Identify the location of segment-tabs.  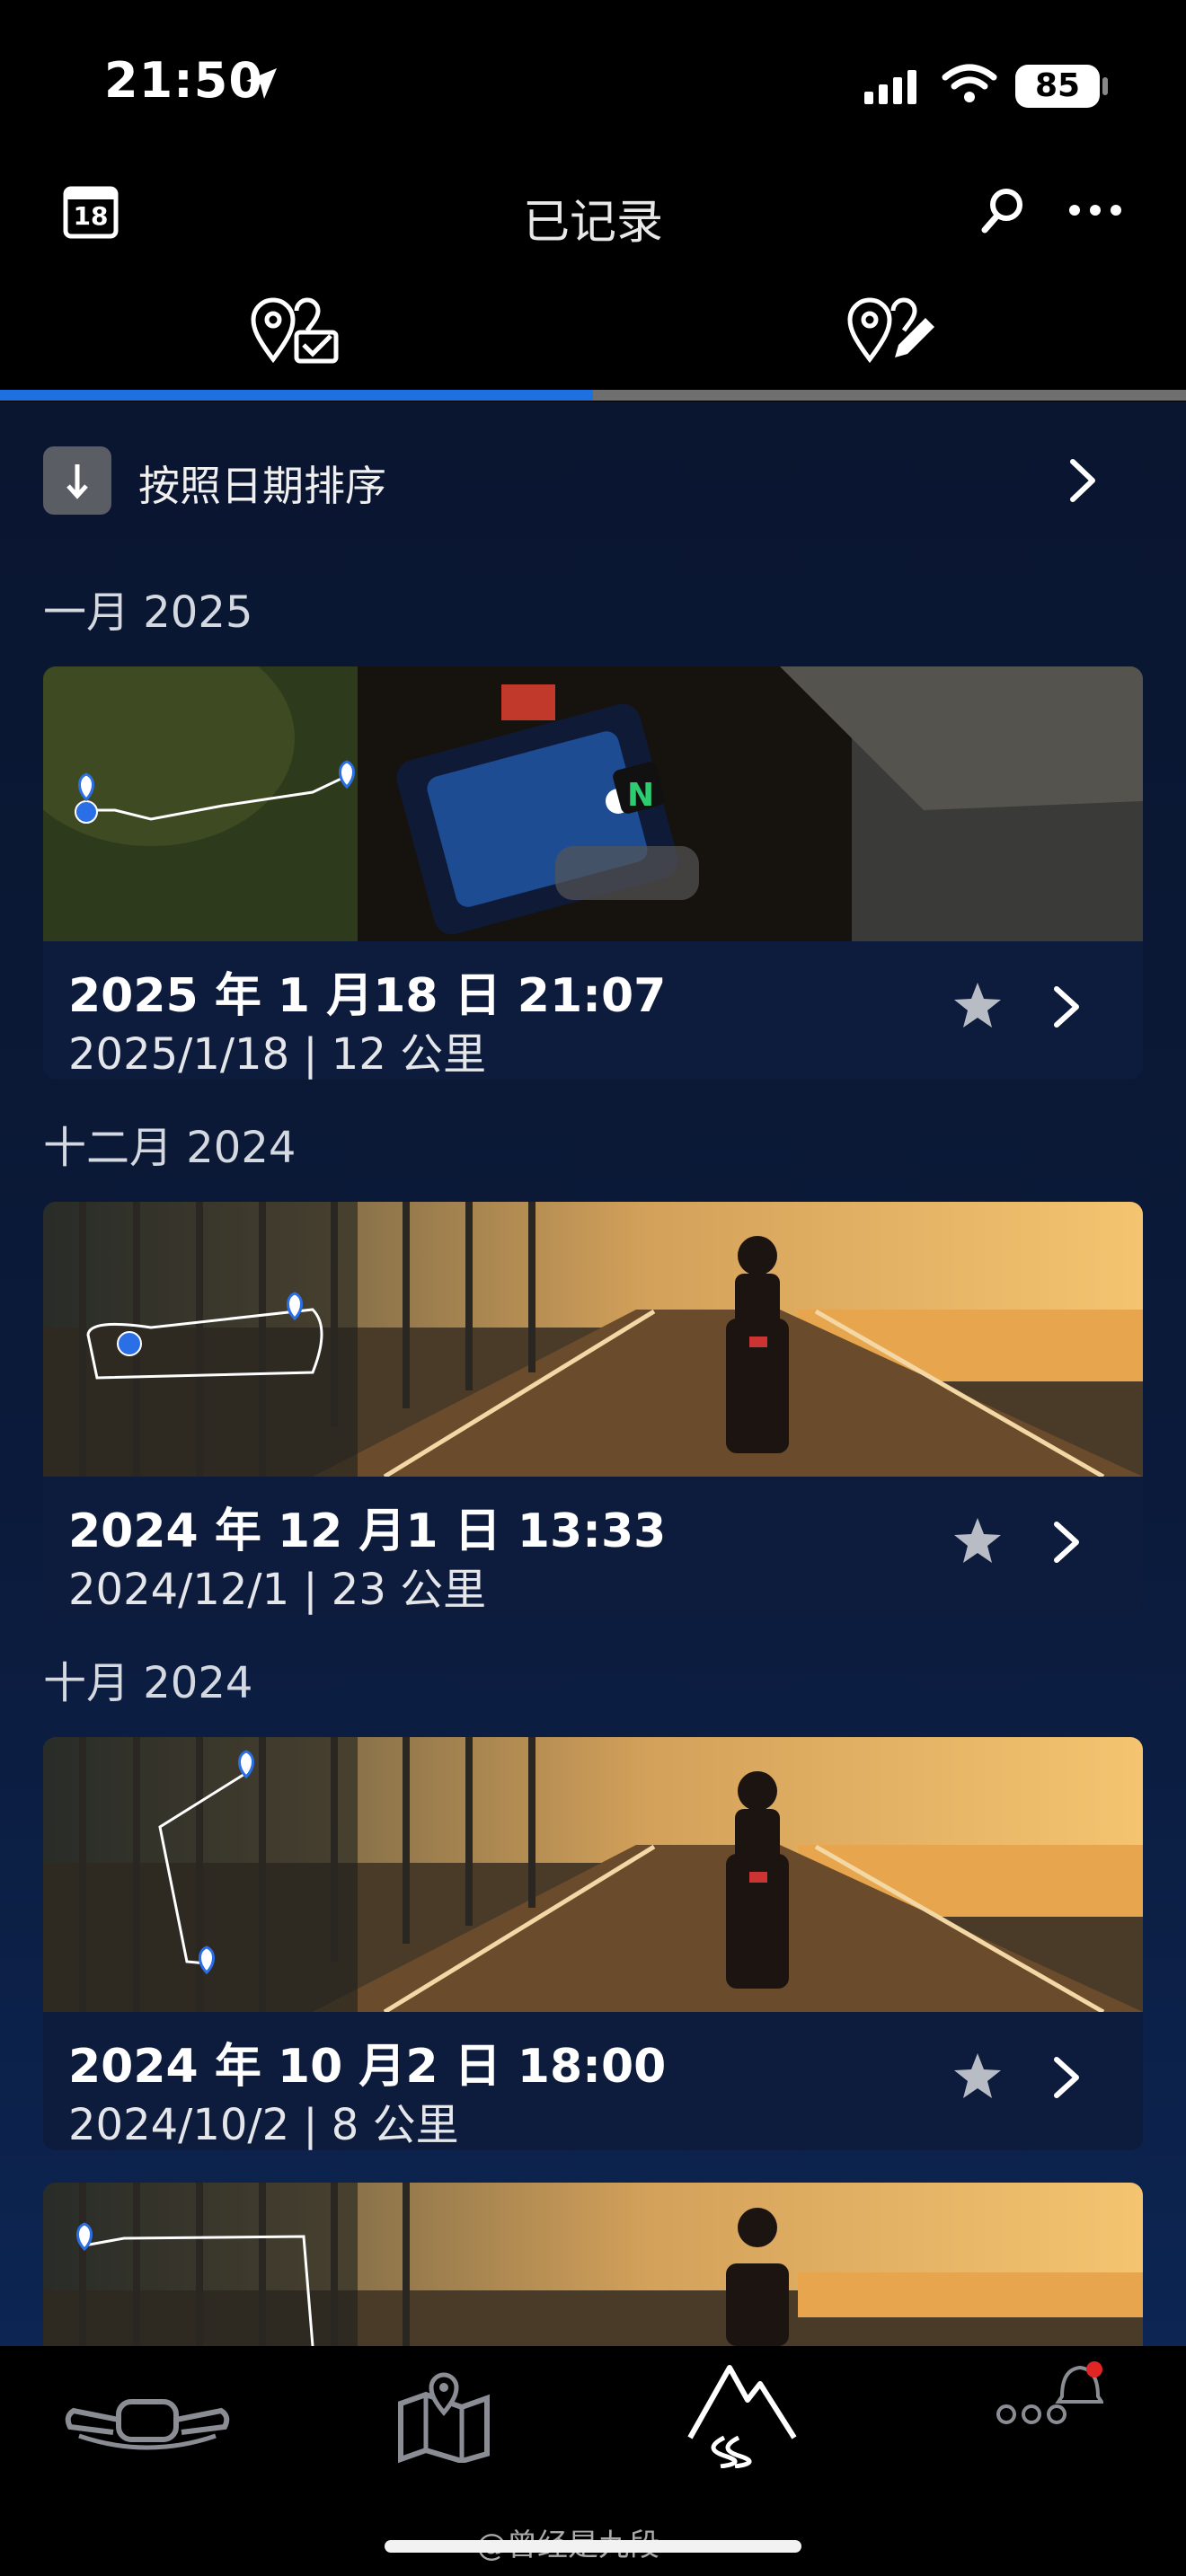
(593, 337).